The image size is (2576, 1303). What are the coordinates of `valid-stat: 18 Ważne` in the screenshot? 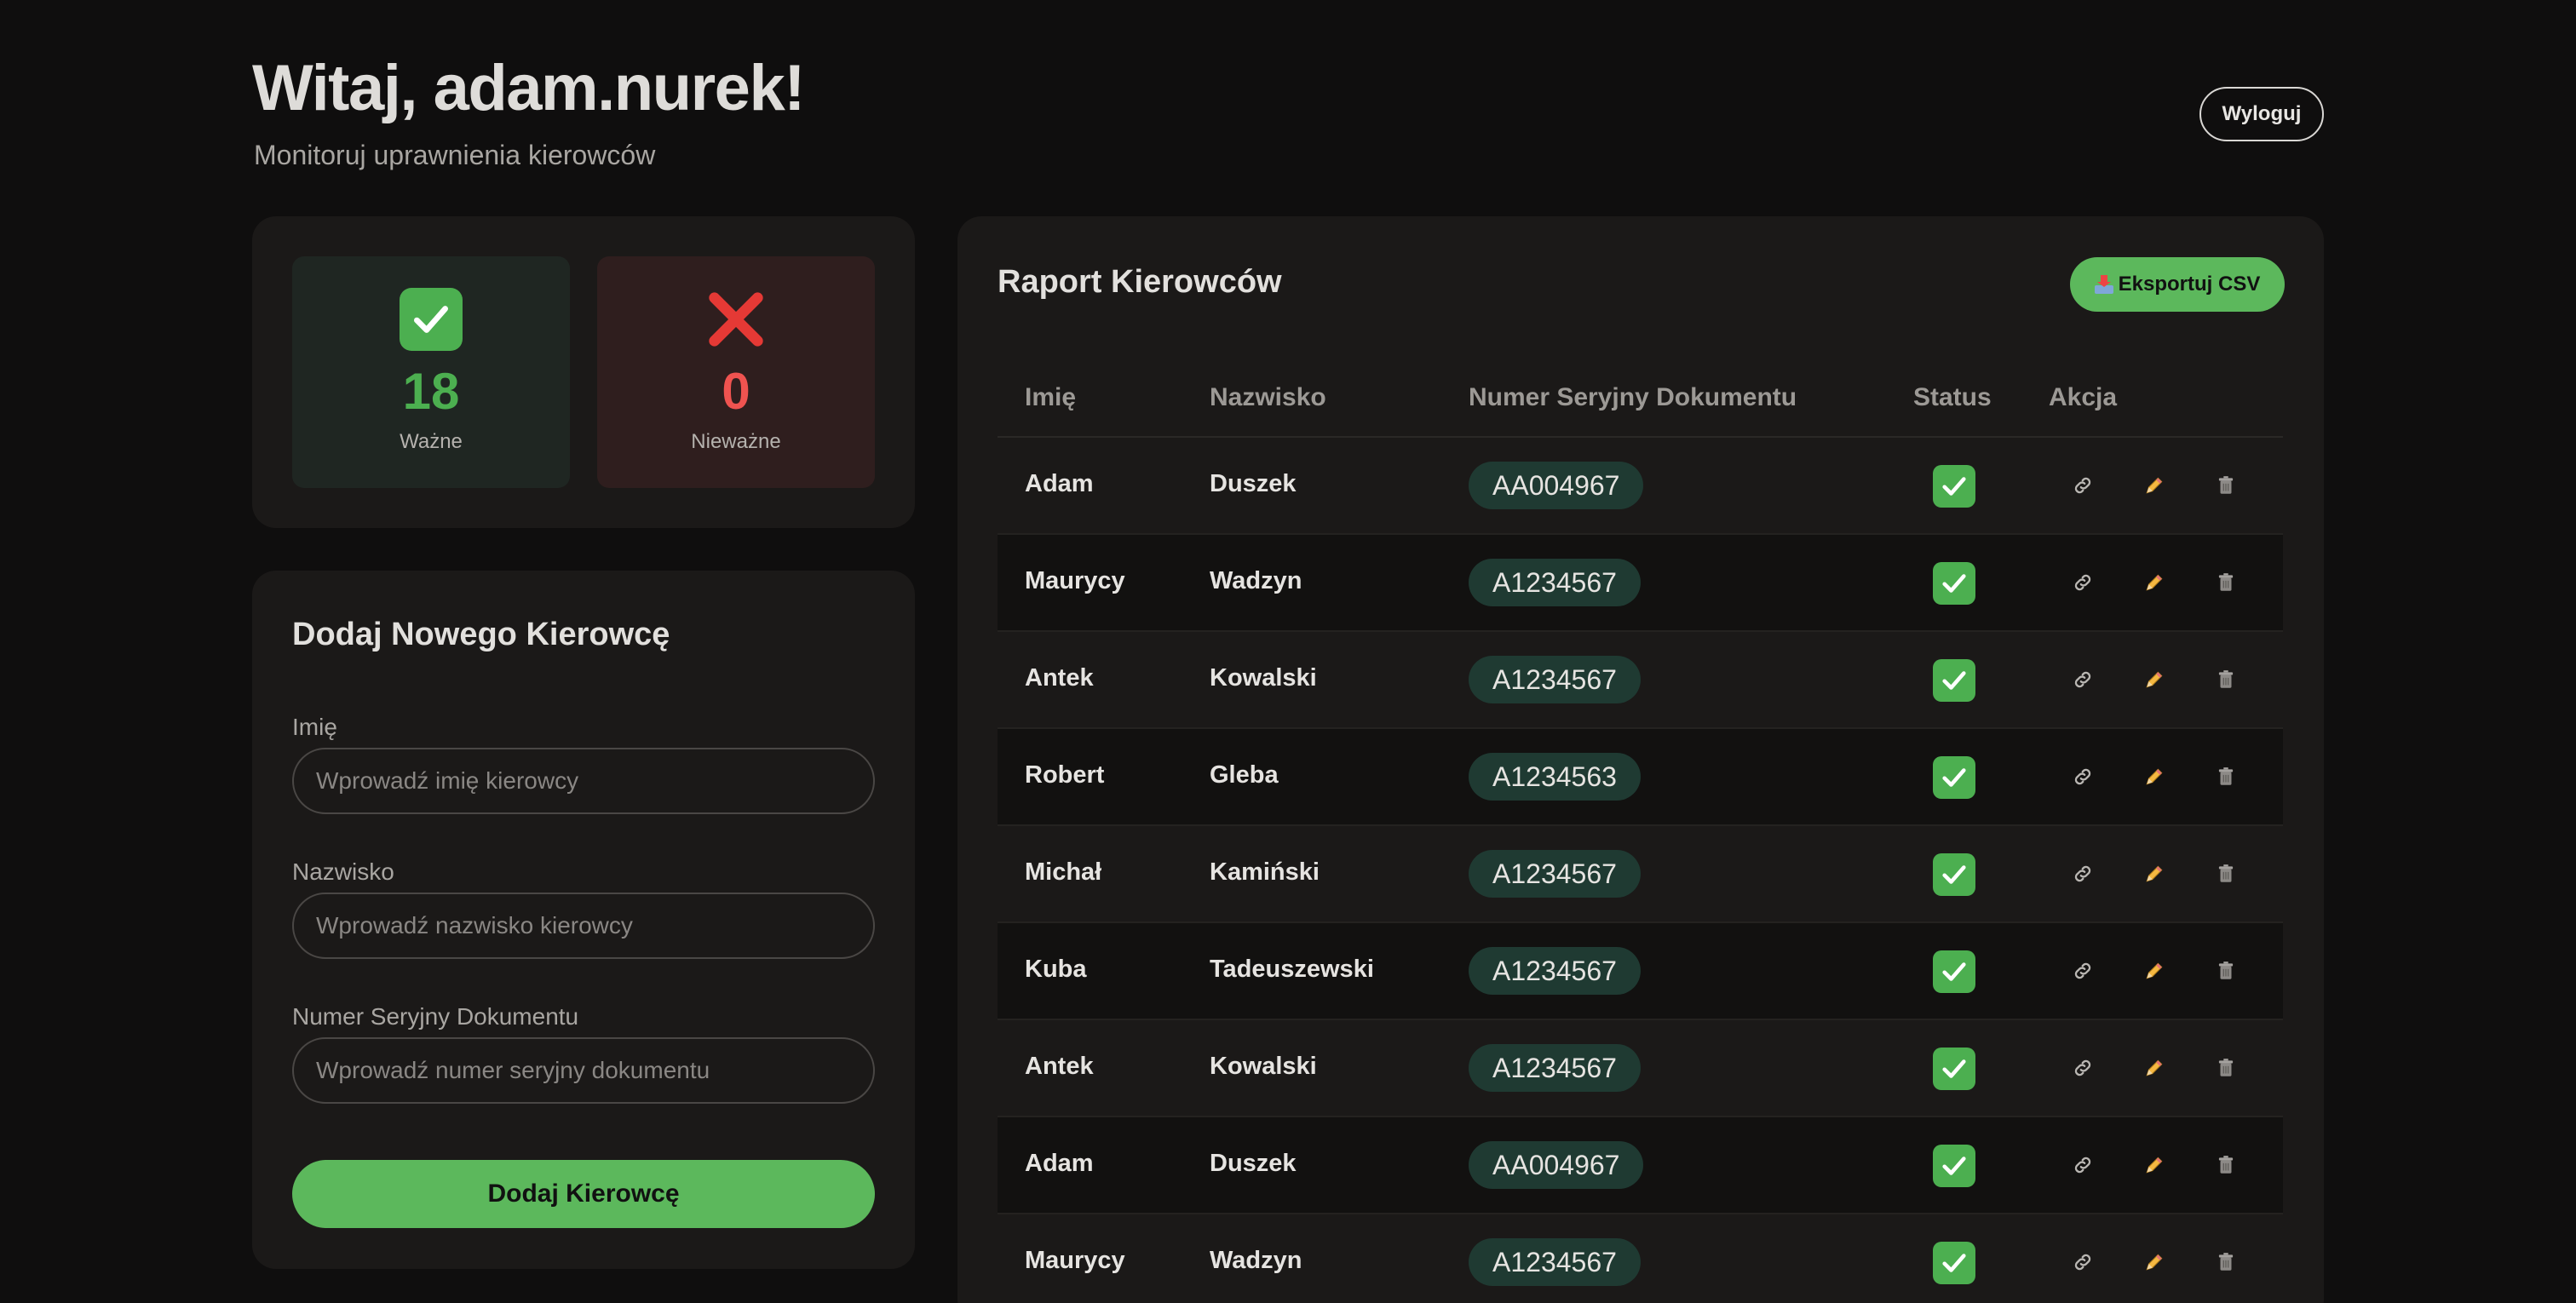 It's located at (431, 372).